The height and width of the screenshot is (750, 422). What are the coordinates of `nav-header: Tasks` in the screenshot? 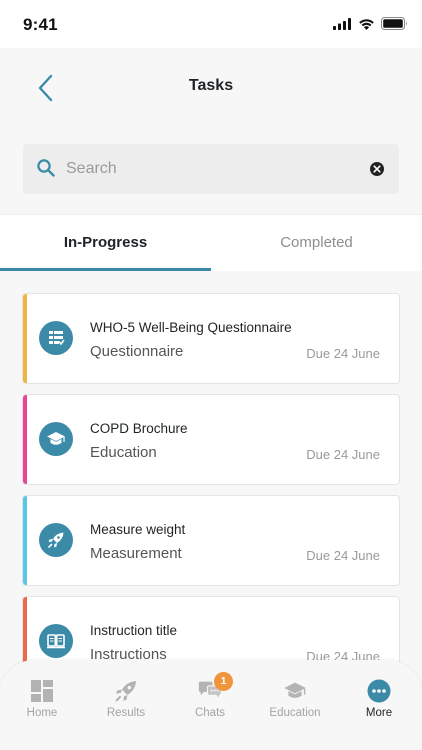 It's located at (211, 88).